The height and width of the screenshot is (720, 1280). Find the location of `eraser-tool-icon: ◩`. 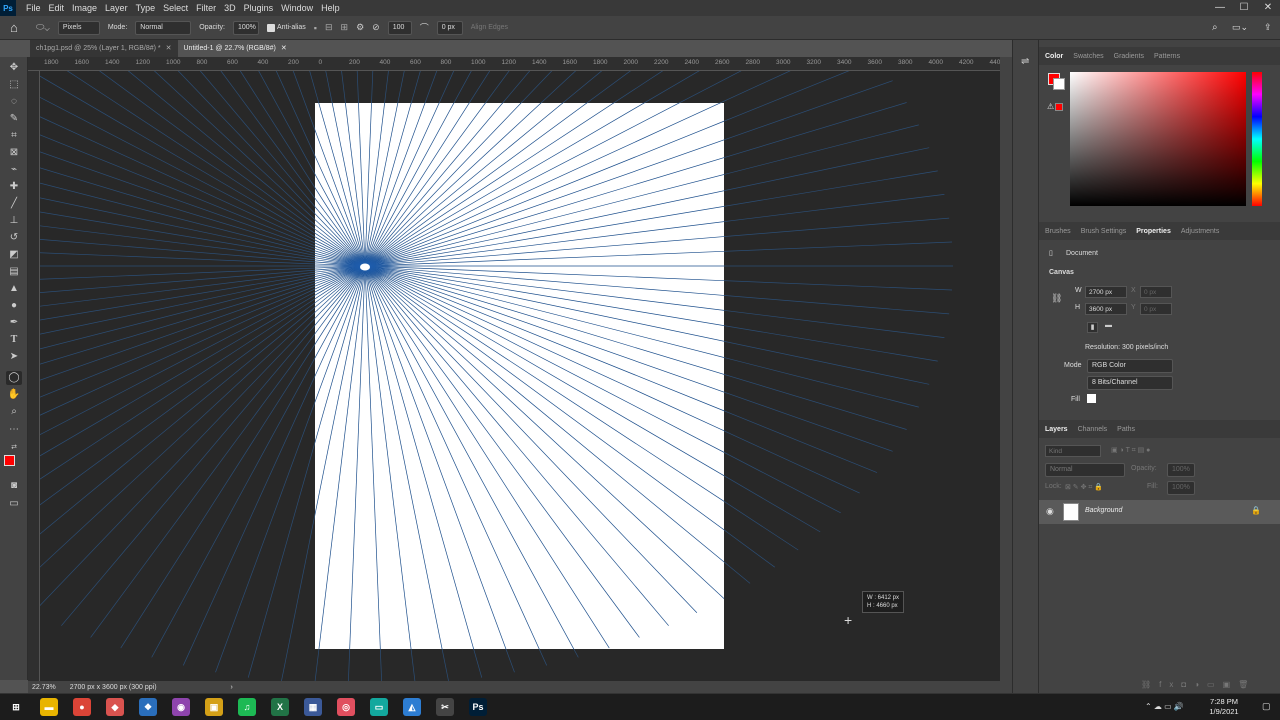

eraser-tool-icon: ◩ is located at coordinates (14, 255).